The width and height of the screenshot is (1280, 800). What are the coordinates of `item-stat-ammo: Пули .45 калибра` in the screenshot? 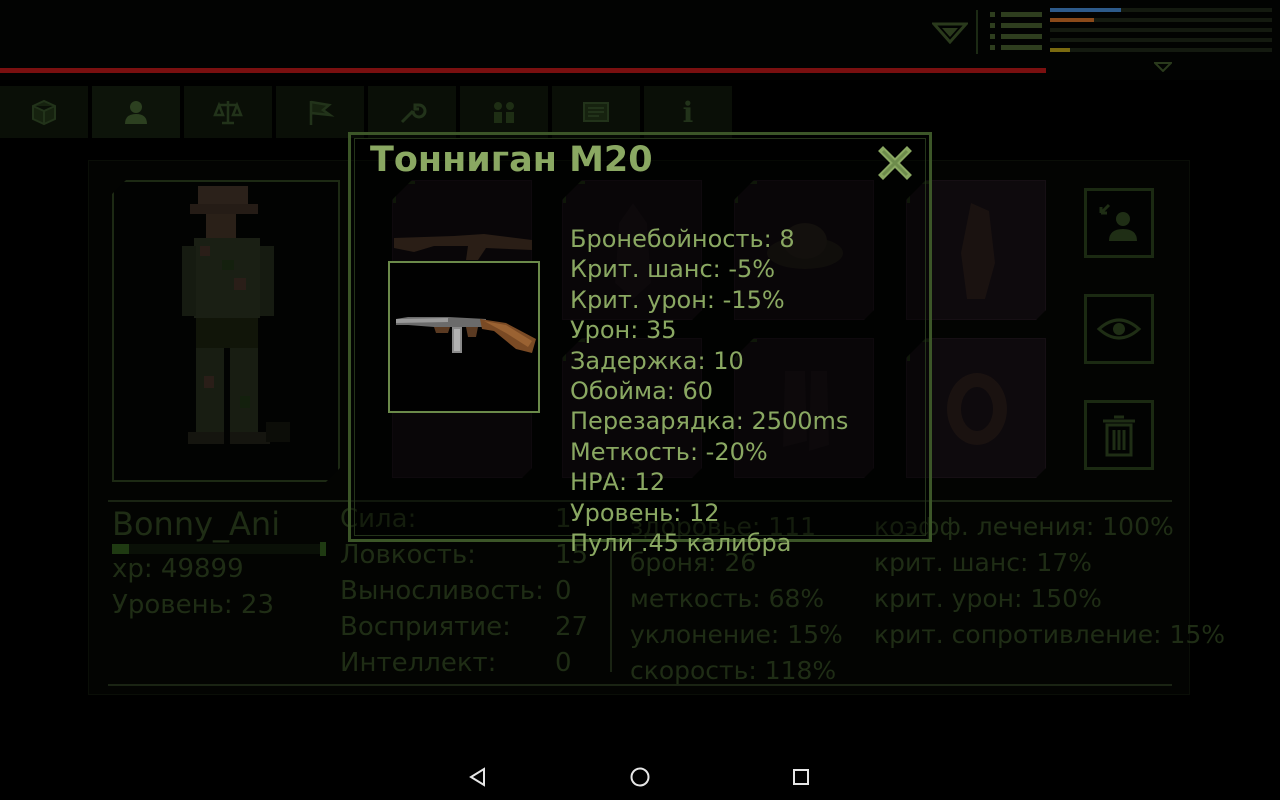 It's located at (681, 543).